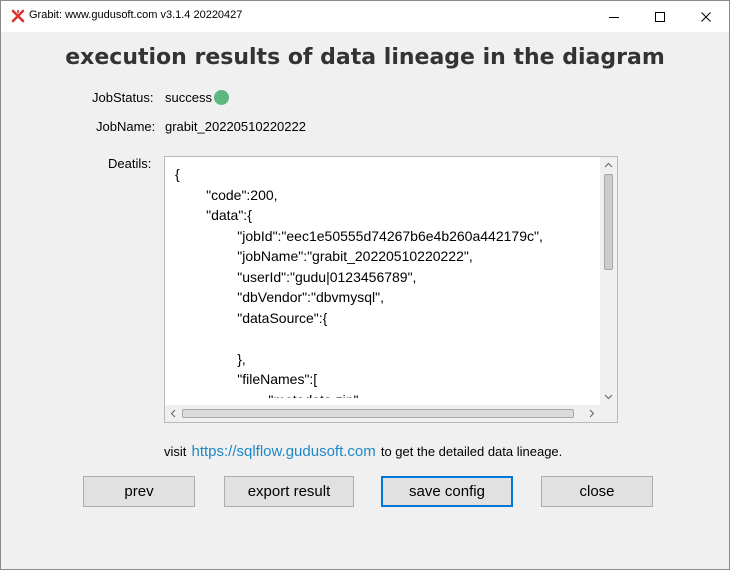 Image resolution: width=730 pixels, height=570 pixels. I want to click on close-icon, so click(706, 17).